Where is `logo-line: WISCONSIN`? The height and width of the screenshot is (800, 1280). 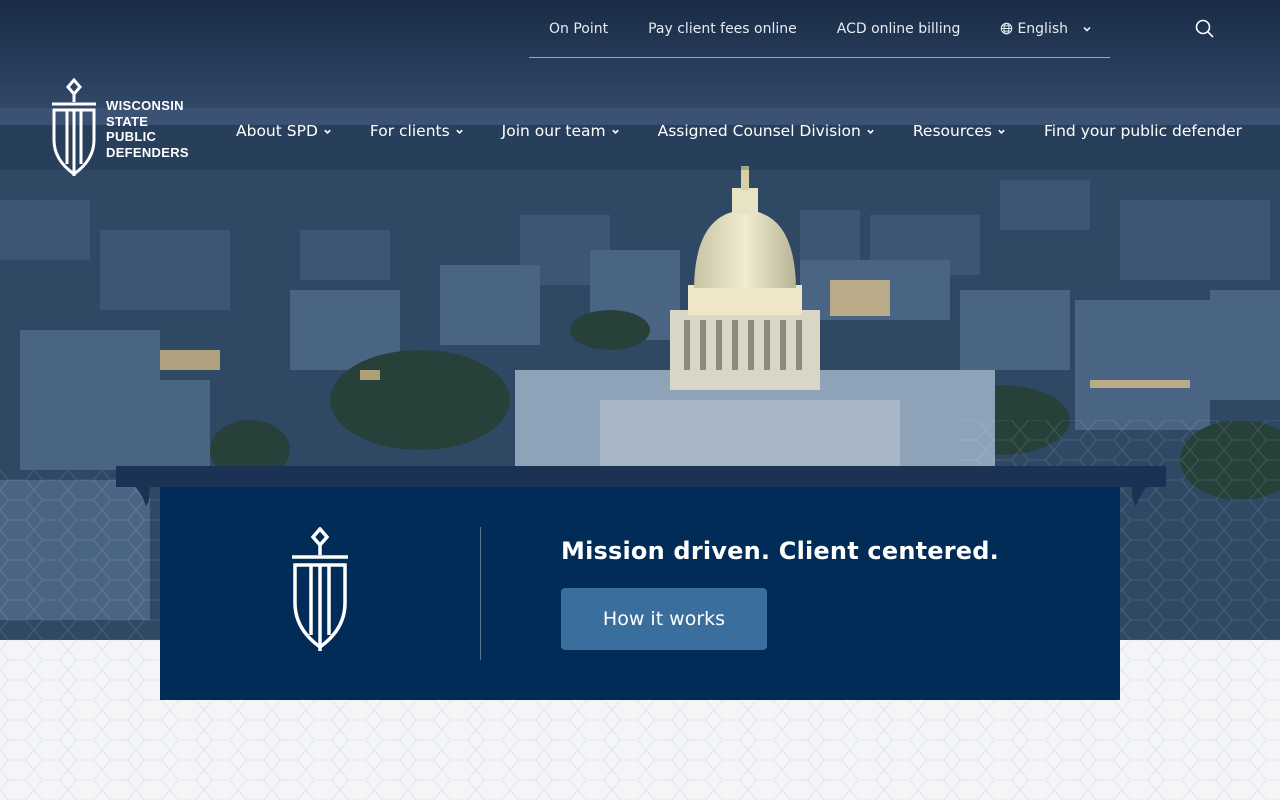 logo-line: WISCONSIN is located at coordinates (145, 105).